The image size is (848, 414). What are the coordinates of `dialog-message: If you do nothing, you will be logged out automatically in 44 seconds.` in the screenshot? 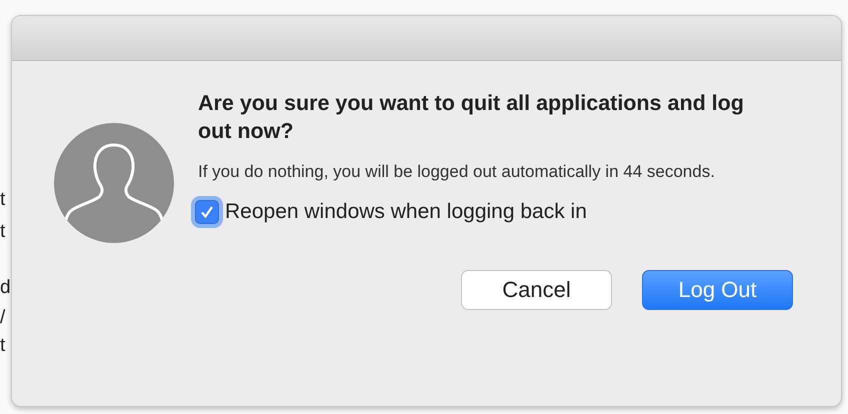 It's located at (457, 172).